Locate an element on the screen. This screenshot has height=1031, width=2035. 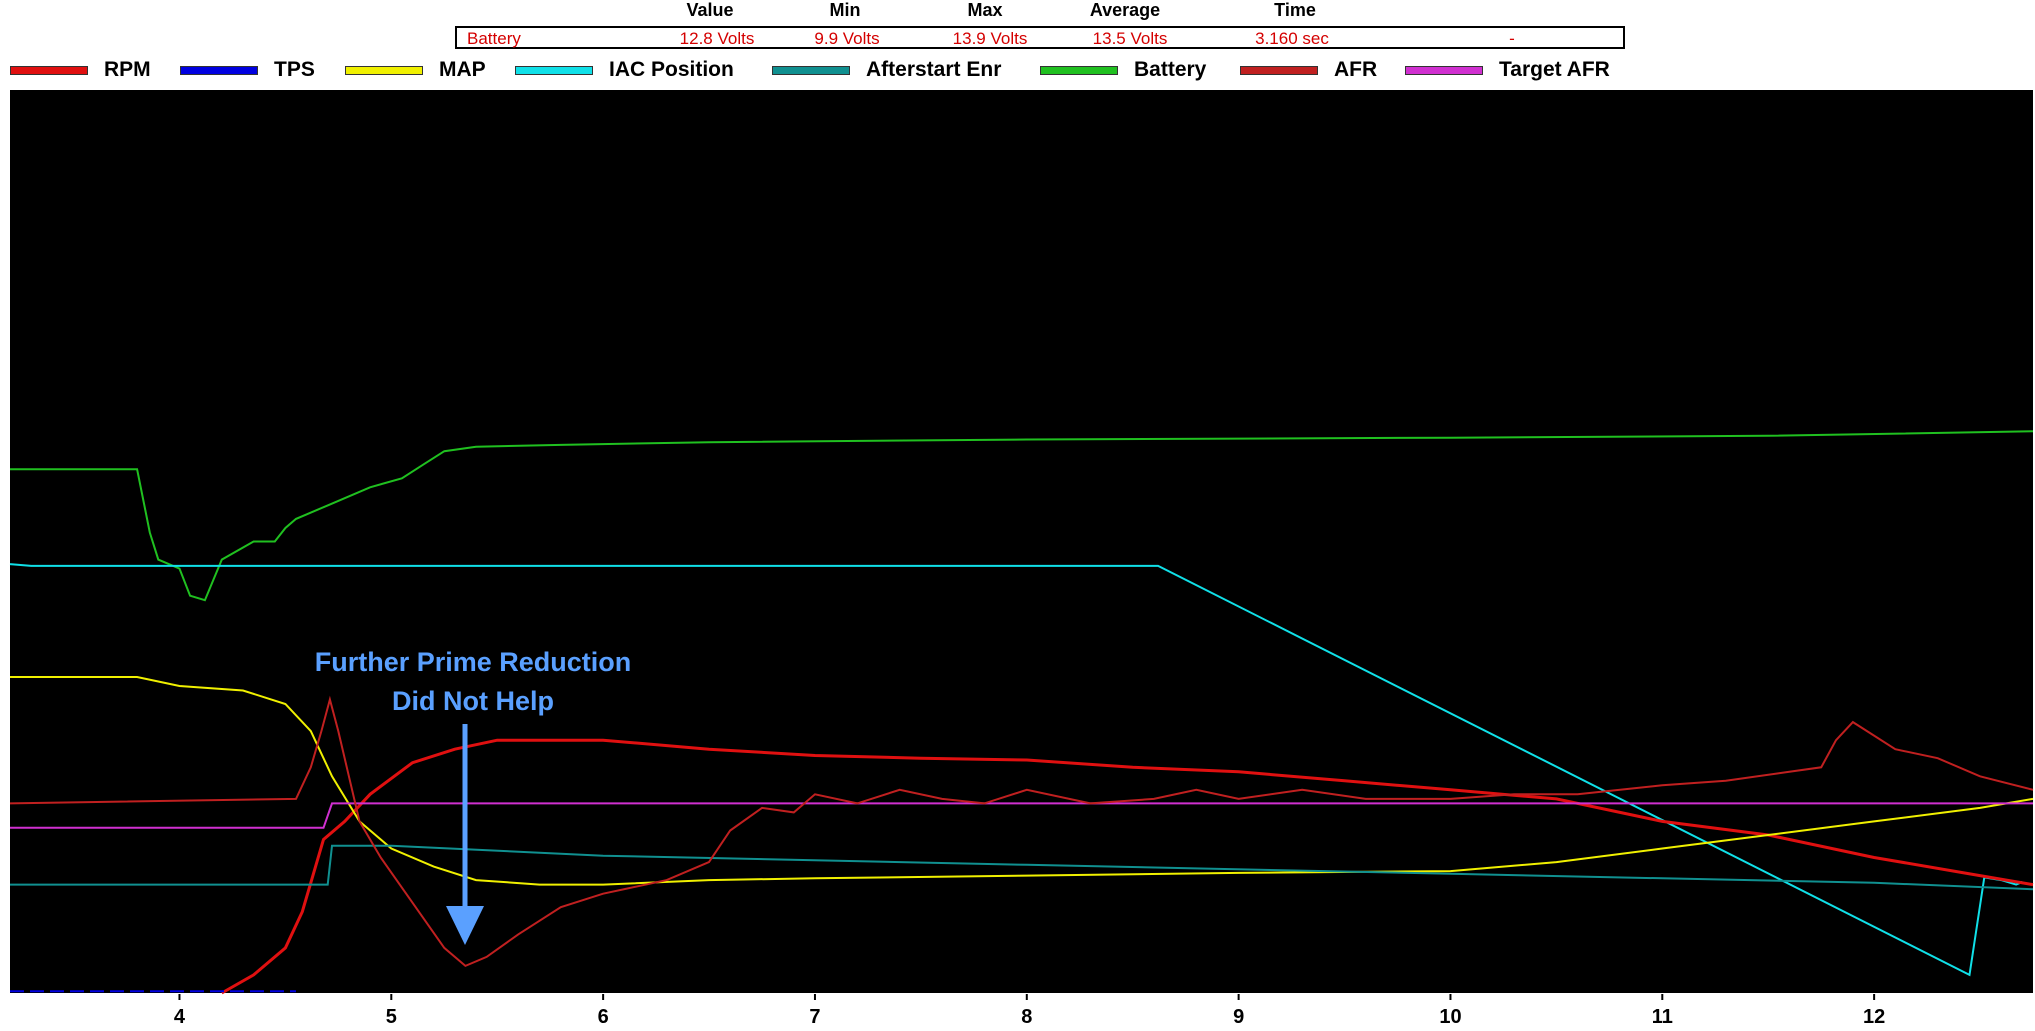
legend-swatch-battery is located at coordinates (1079, 70).